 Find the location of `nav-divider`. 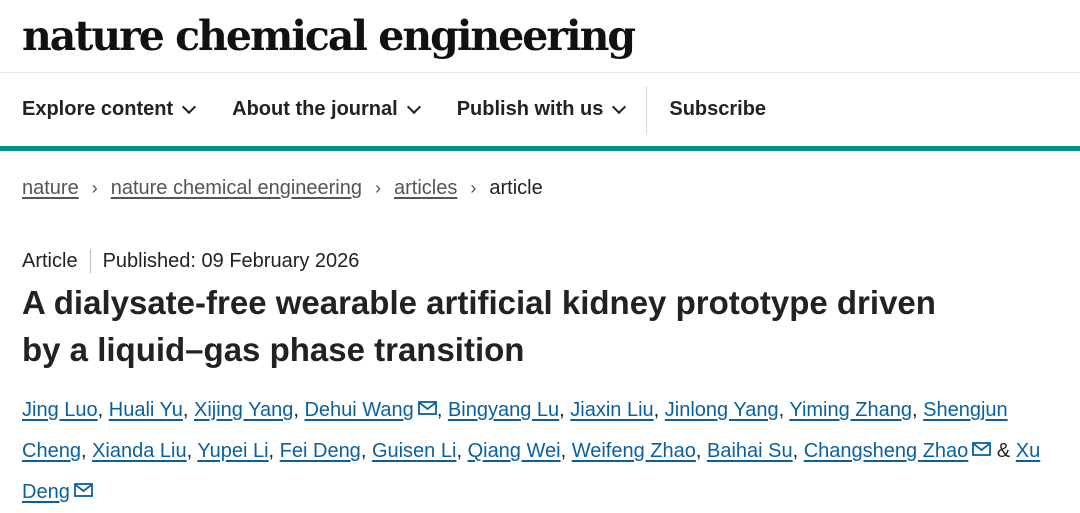

nav-divider is located at coordinates (647, 109).